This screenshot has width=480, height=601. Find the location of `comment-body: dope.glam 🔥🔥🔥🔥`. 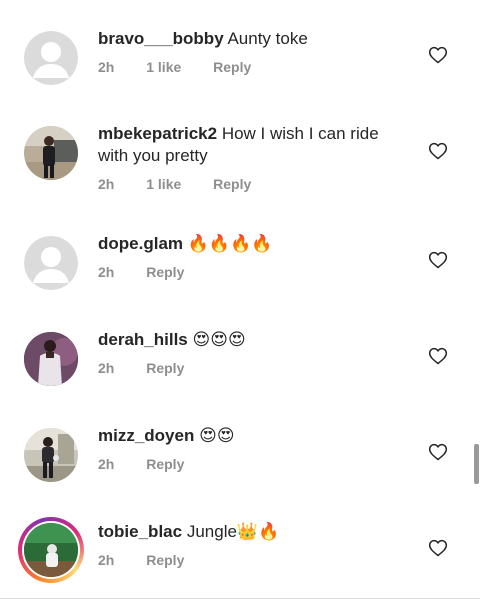

comment-body: dope.glam 🔥🔥🔥🔥 is located at coordinates (253, 244).